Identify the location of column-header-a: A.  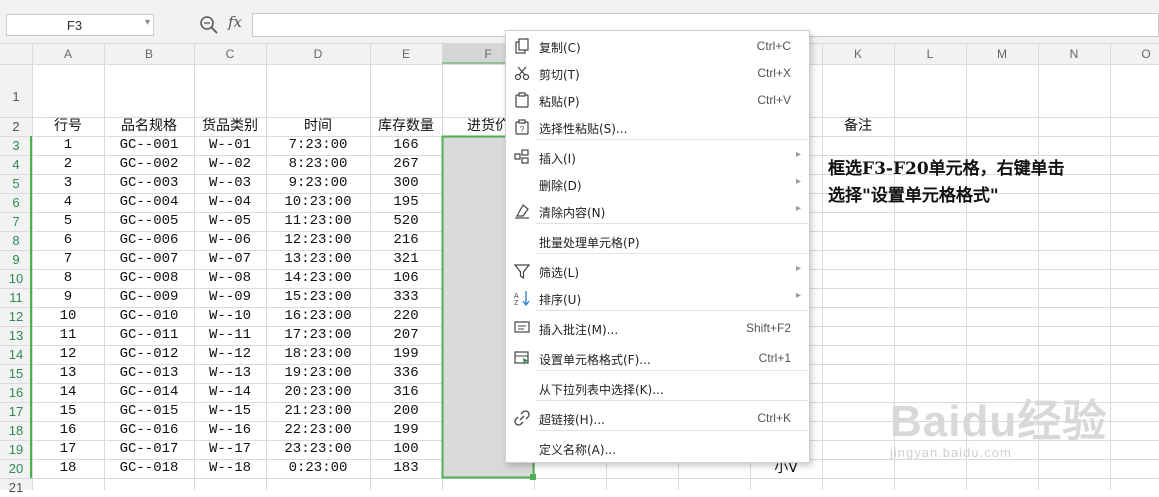
(68, 54).